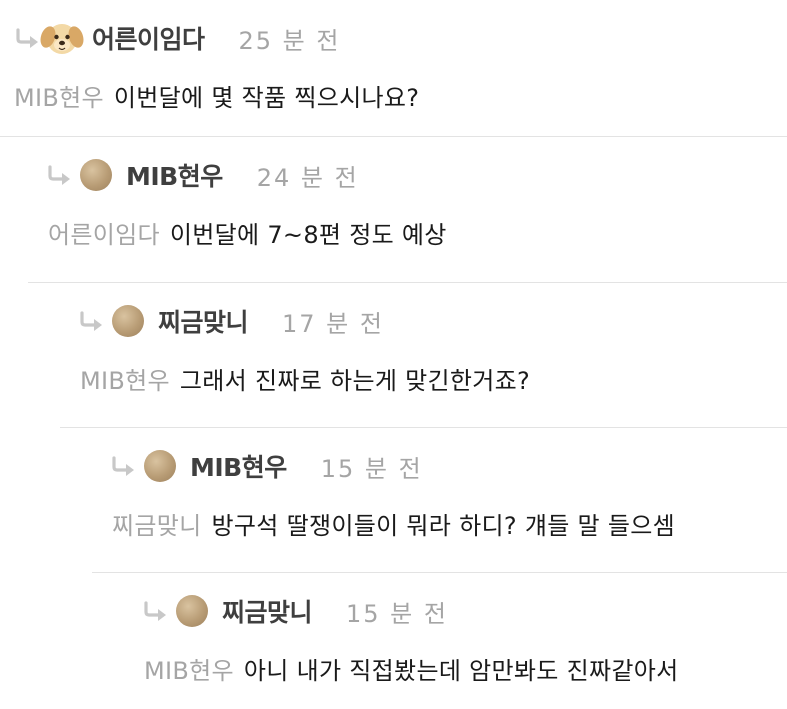 The height and width of the screenshot is (709, 787). I want to click on comment-header: 찌금맞니 15 분 전, so click(295, 611).